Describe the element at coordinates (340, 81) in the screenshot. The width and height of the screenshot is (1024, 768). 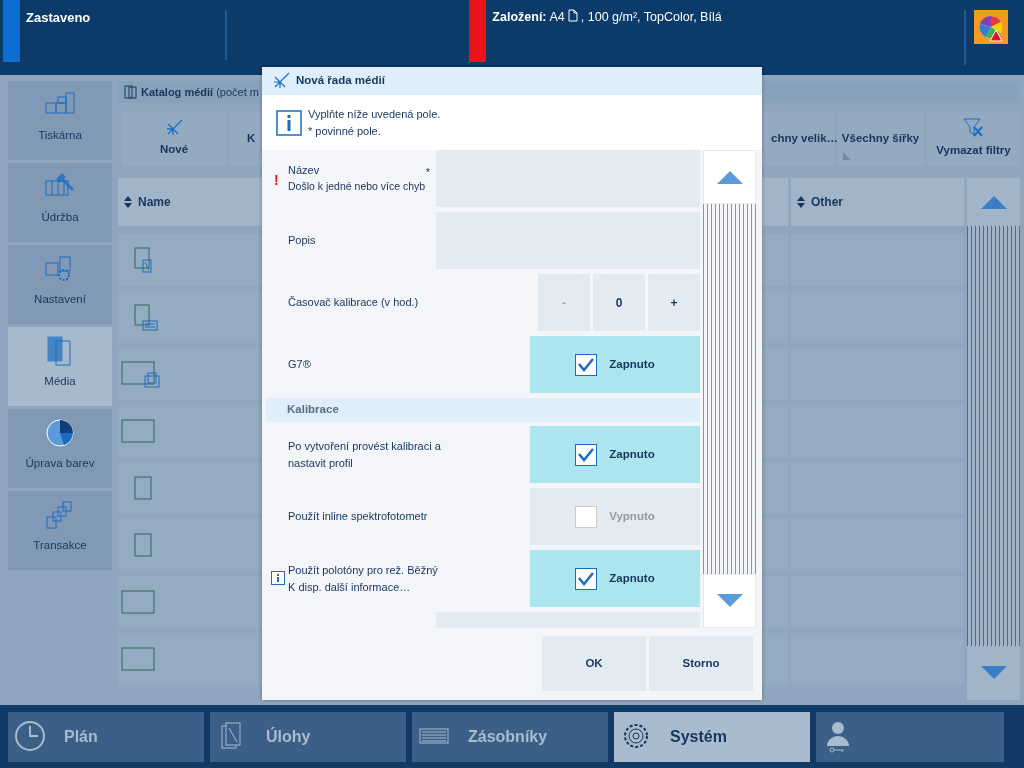
I see `dialog-title: Nová řada médií` at that location.